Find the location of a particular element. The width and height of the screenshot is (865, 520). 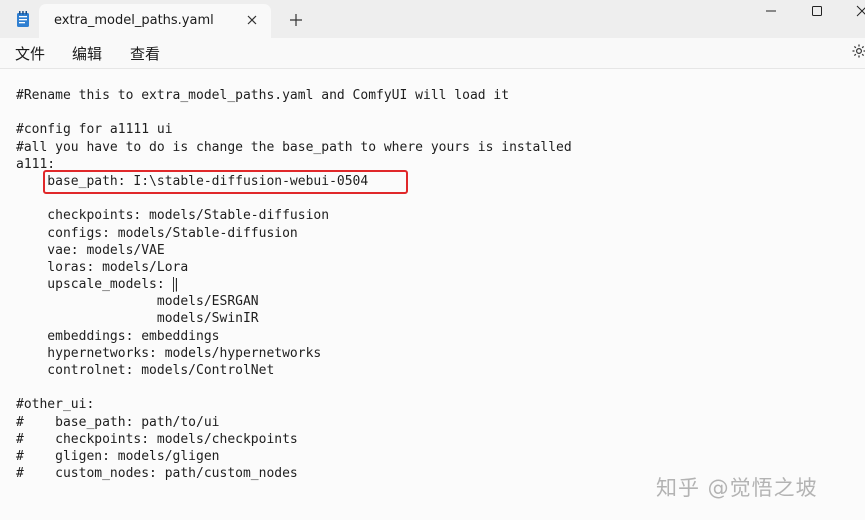

code-line: checkpoints: models/Stable-diffusion is located at coordinates (173, 216).